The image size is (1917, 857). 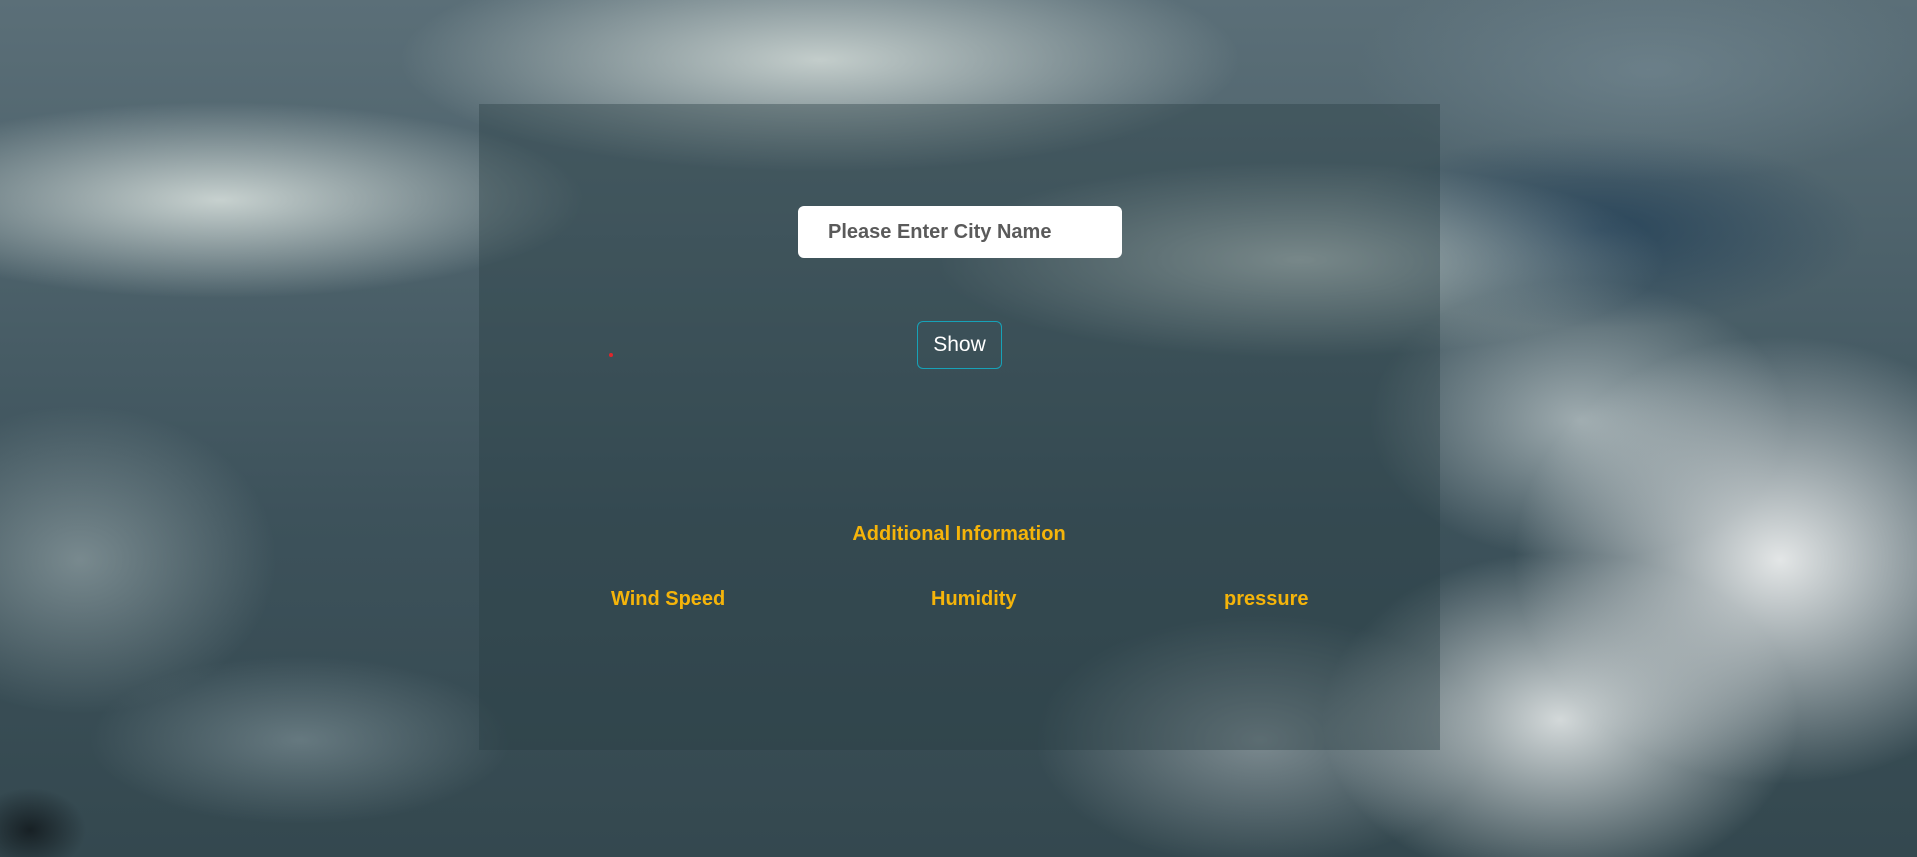 What do you see at coordinates (1266, 599) in the screenshot?
I see `pressure-label: pressure` at bounding box center [1266, 599].